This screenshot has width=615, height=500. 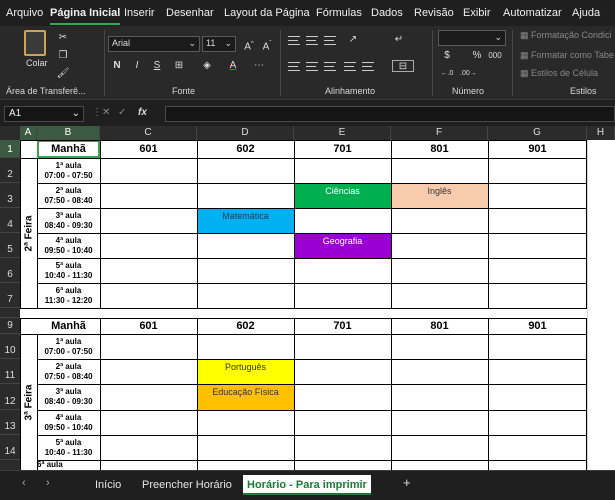 What do you see at coordinates (468, 74) in the screenshot?
I see `decrease-decimal-icon: .00→` at bounding box center [468, 74].